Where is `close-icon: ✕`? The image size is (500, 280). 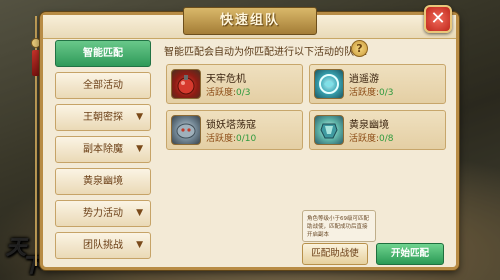
close-icon: ✕ is located at coordinates (438, 18).